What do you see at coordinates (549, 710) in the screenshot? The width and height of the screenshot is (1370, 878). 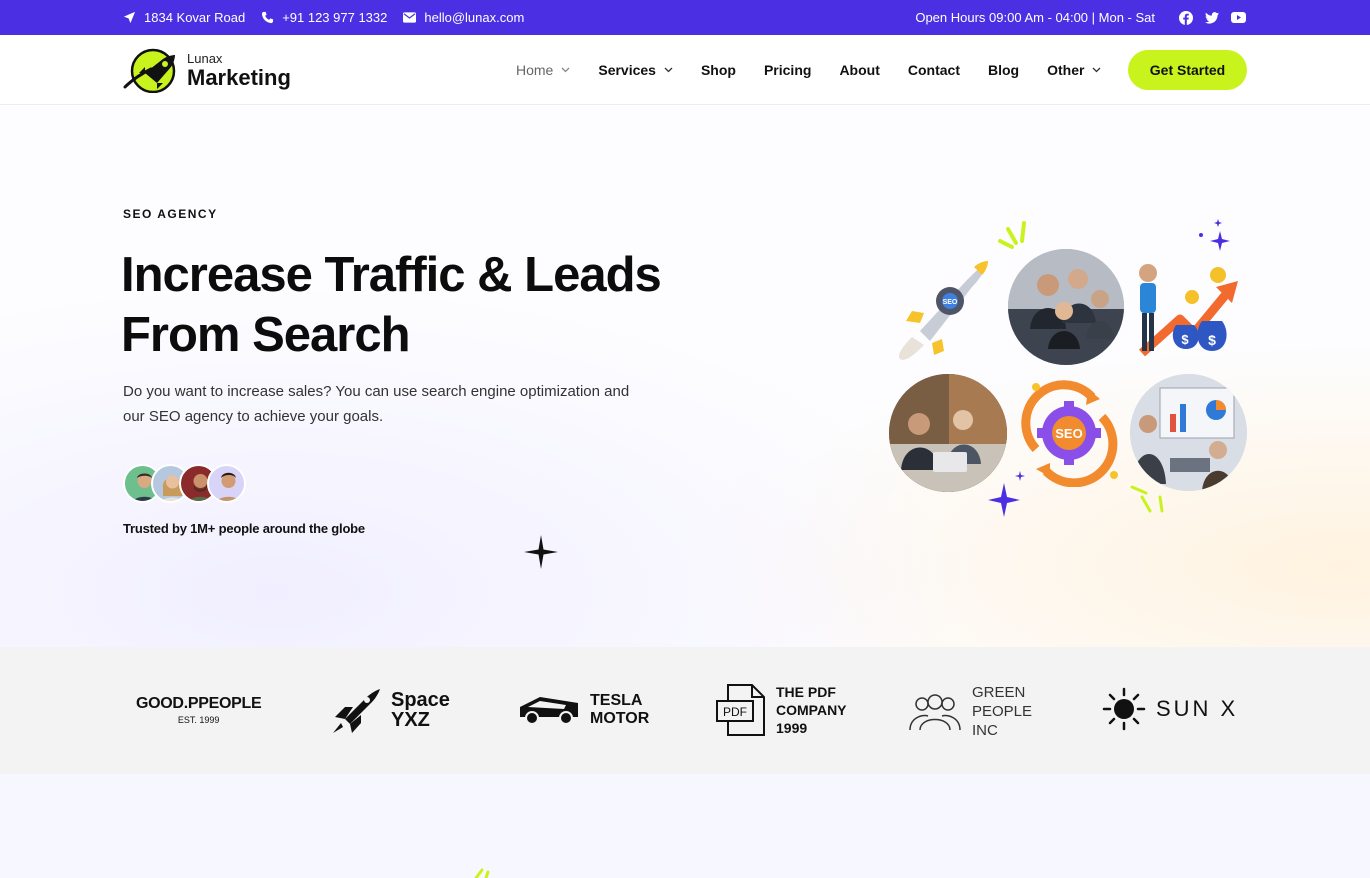 I see `car-icon` at bounding box center [549, 710].